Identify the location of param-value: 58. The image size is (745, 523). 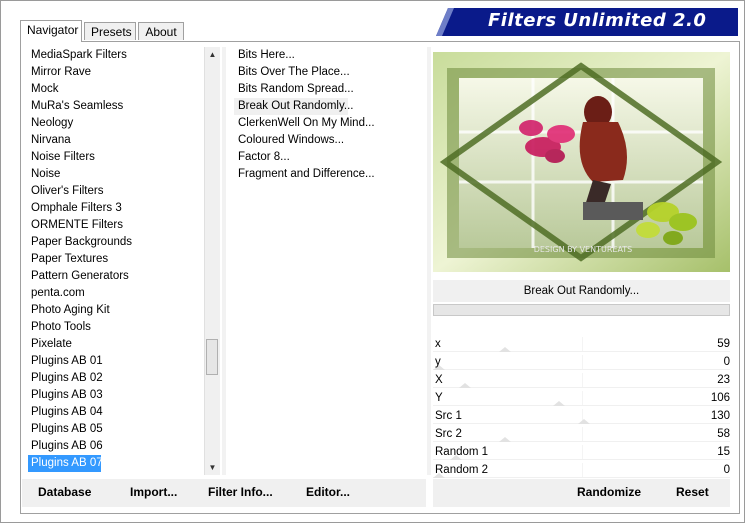
(723, 434).